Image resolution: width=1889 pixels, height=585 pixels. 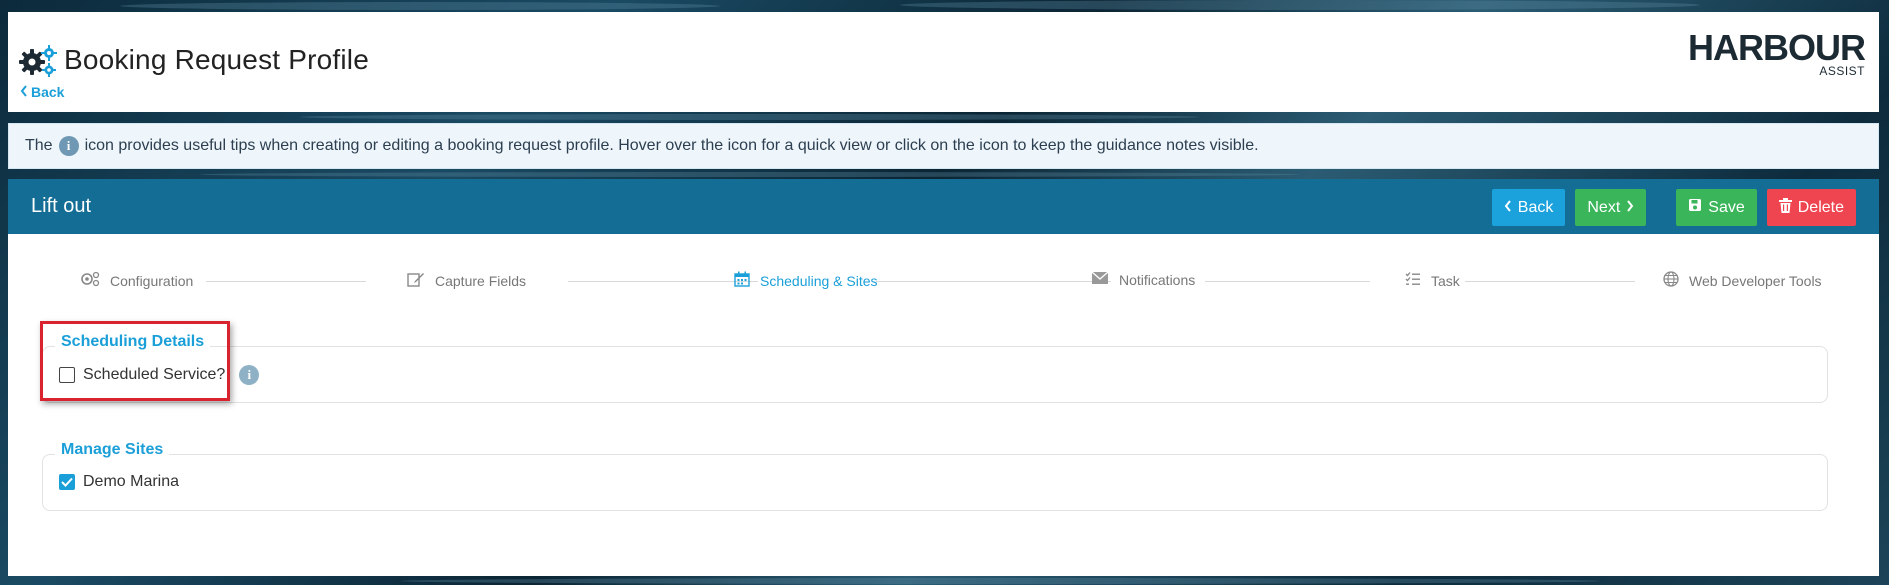 What do you see at coordinates (1777, 47) in the screenshot?
I see `logo-main-text: HARBOUR` at bounding box center [1777, 47].